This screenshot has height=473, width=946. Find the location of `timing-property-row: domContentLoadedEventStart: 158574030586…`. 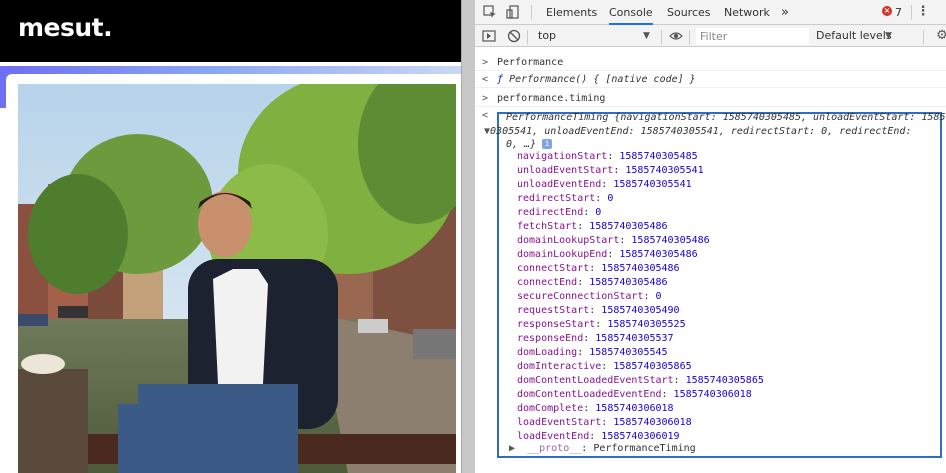

timing-property-row: domContentLoadedEventStart: 158574030586… is located at coordinates (640, 381).